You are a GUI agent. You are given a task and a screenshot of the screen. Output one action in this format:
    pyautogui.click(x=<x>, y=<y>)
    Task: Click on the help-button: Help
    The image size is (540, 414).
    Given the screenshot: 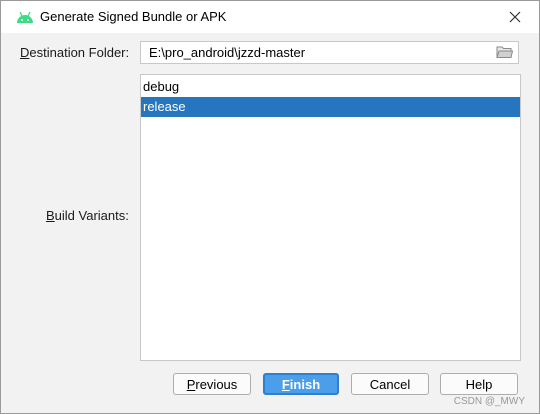 What is the action you would take?
    pyautogui.click(x=479, y=384)
    